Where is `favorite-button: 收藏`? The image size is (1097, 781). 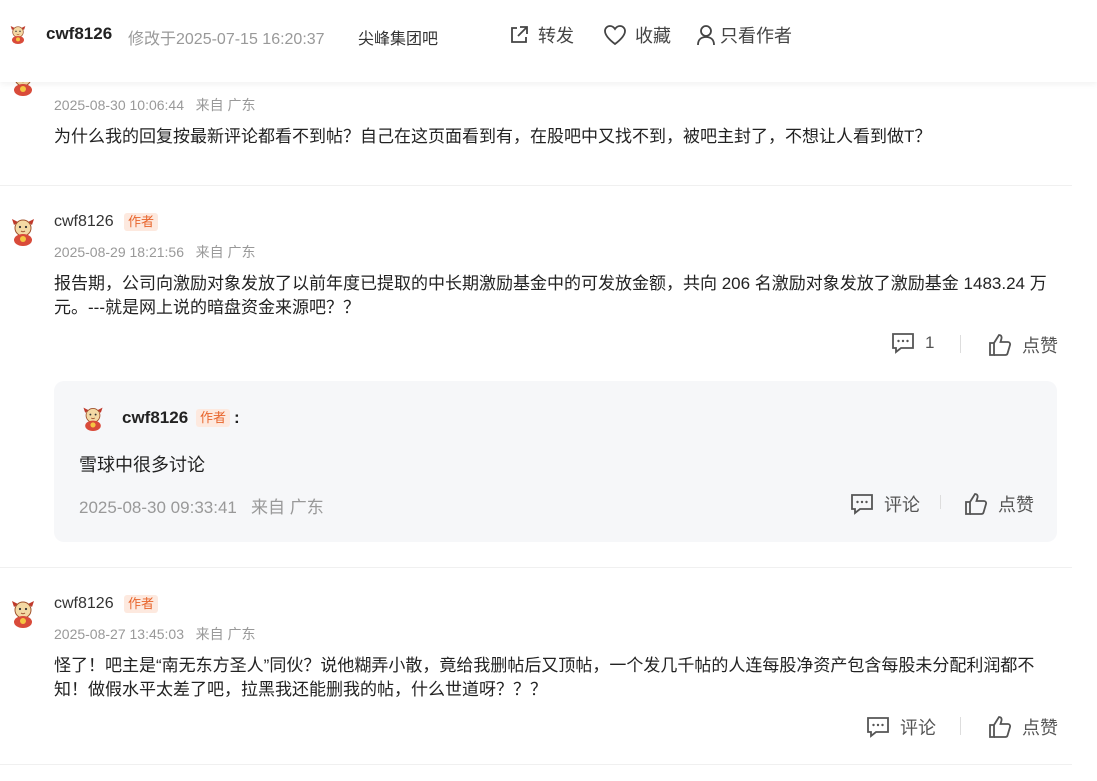 favorite-button: 收藏 is located at coordinates (637, 35).